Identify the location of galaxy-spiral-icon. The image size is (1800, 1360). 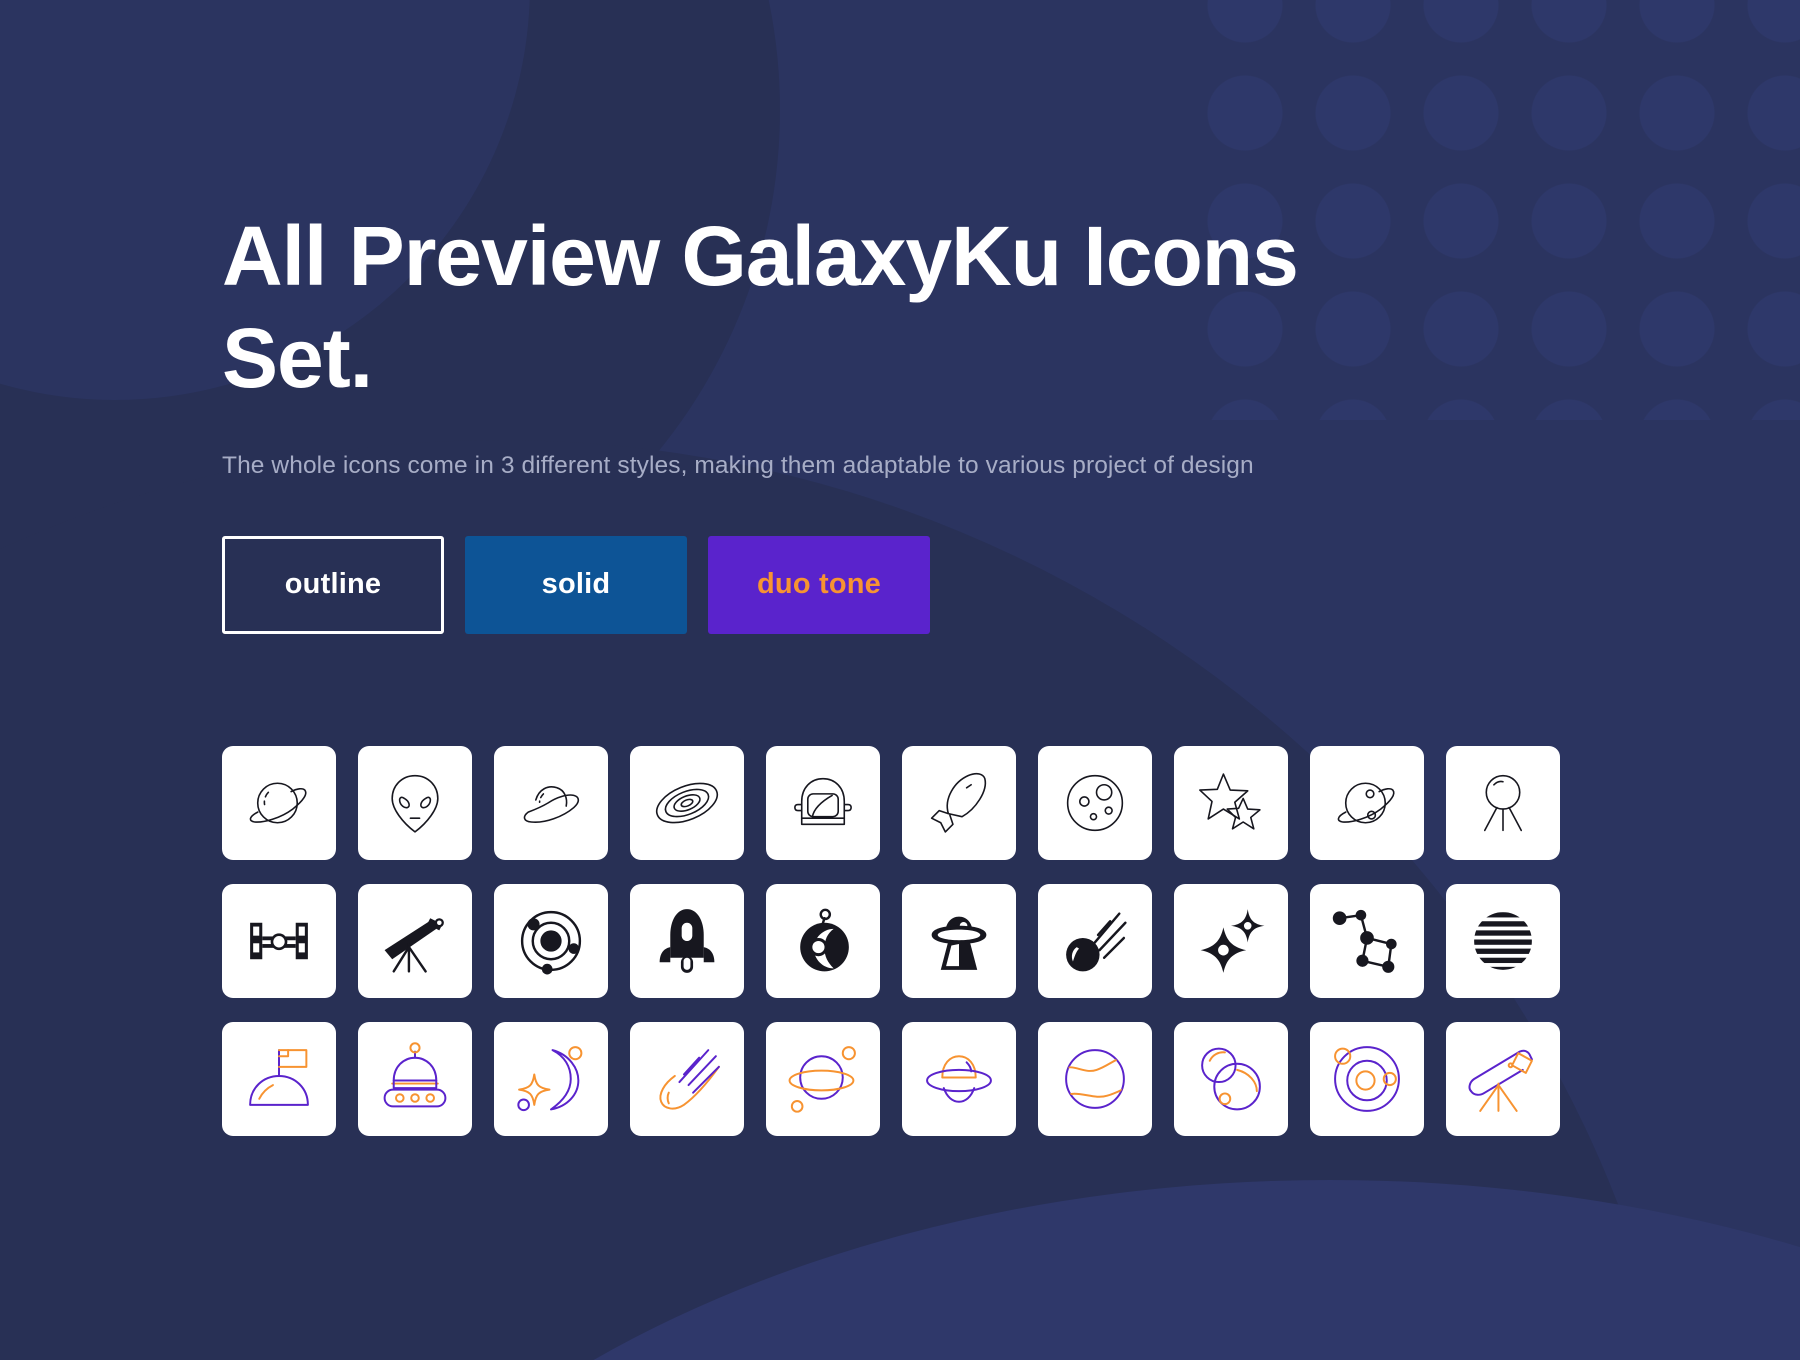
(687, 803).